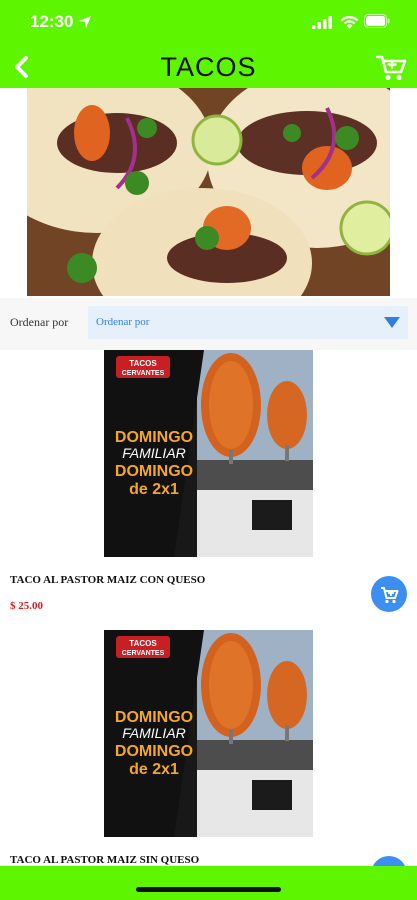  What do you see at coordinates (104, 860) in the screenshot?
I see `product-name: TACO AL PASTOR MAIZ SIN QUESO` at bounding box center [104, 860].